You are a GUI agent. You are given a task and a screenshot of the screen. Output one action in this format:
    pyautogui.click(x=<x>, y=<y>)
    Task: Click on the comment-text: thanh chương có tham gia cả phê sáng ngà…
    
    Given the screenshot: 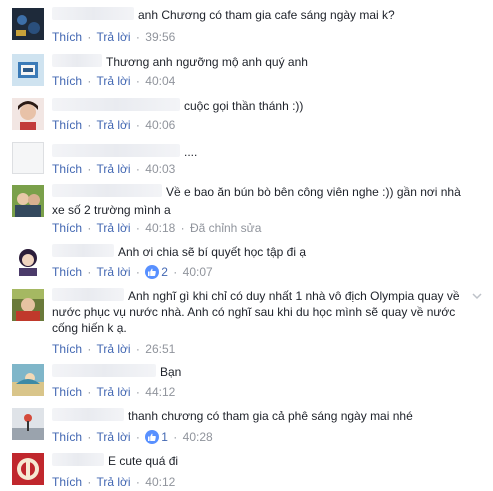 What is the action you would take?
    pyautogui.click(x=270, y=416)
    